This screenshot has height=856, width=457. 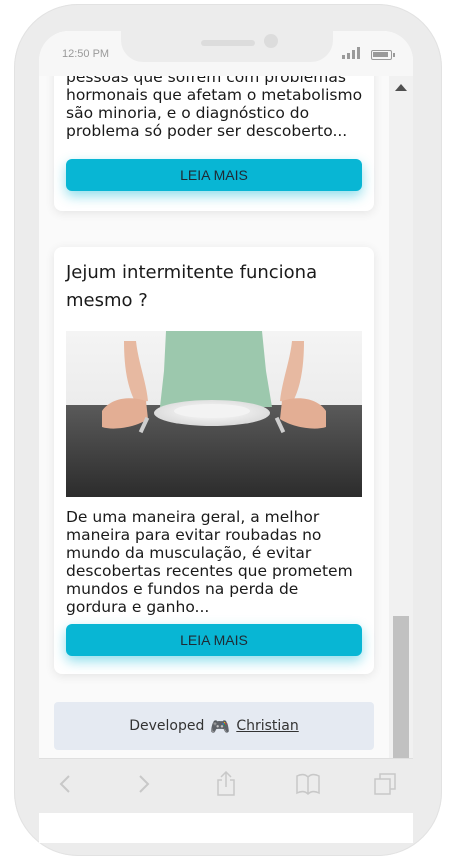 I want to click on footer-label: Developed, so click(x=167, y=726).